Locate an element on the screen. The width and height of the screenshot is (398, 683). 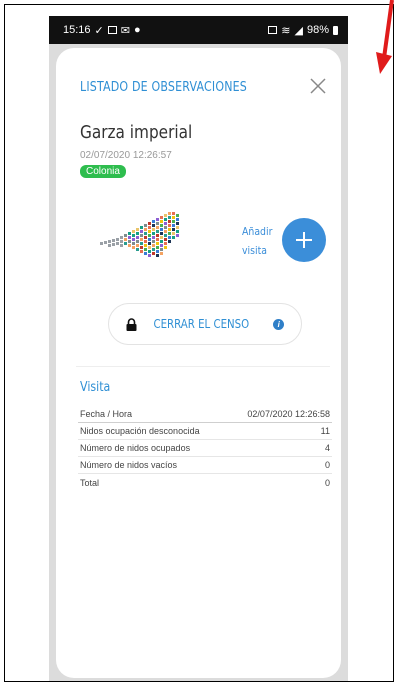
table-row: Fecha / Hora 02/07/2020 12:26:58 is located at coordinates (205, 414).